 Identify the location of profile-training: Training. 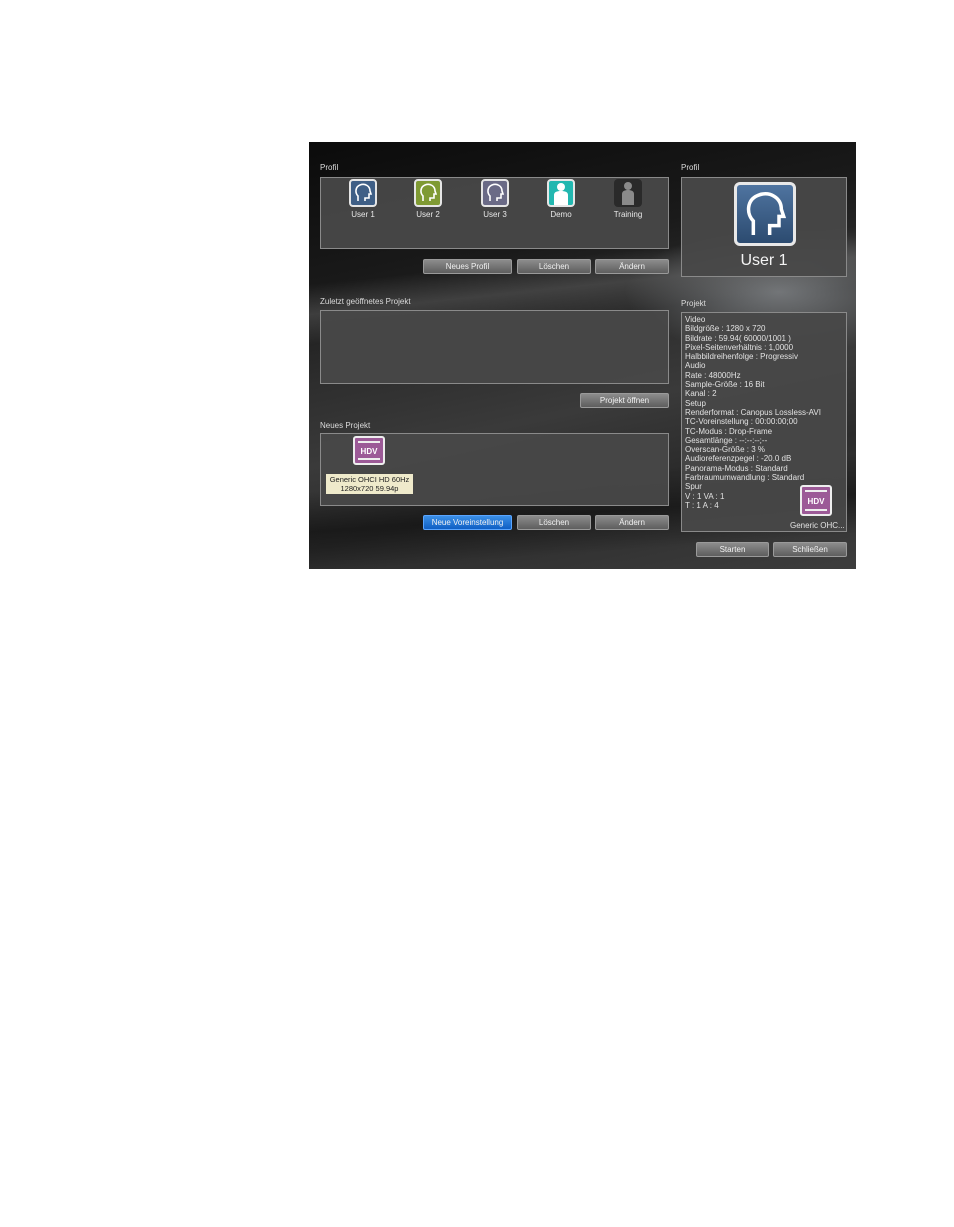
(628, 199).